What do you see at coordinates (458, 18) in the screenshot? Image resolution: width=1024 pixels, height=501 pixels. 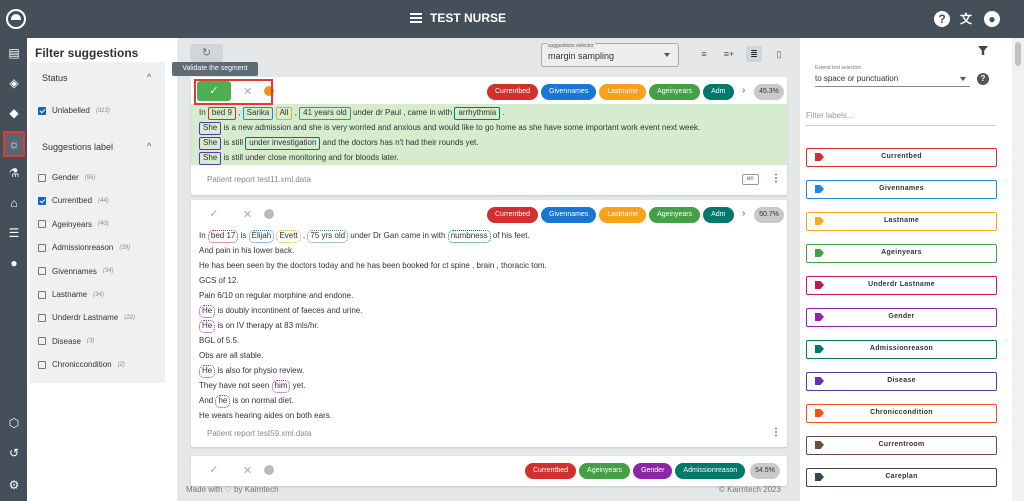 I see `project-title: TEST NURSE` at bounding box center [458, 18].